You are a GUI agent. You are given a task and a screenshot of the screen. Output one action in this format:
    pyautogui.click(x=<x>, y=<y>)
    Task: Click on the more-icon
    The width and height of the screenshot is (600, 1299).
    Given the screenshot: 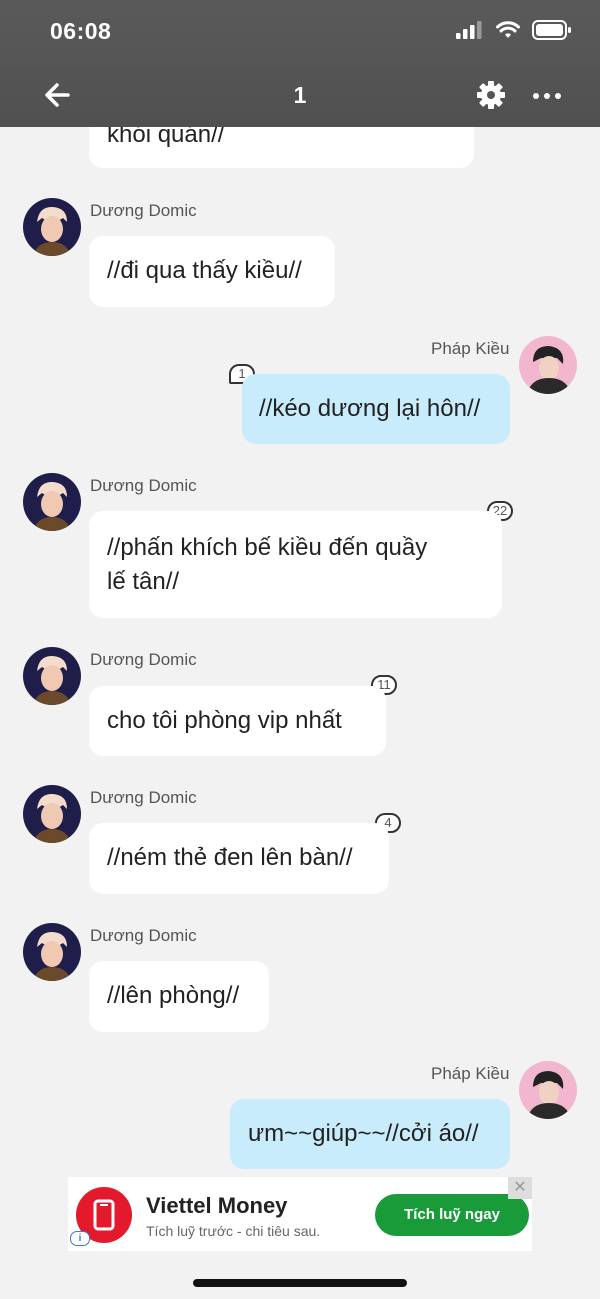 What is the action you would take?
    pyautogui.click(x=547, y=96)
    